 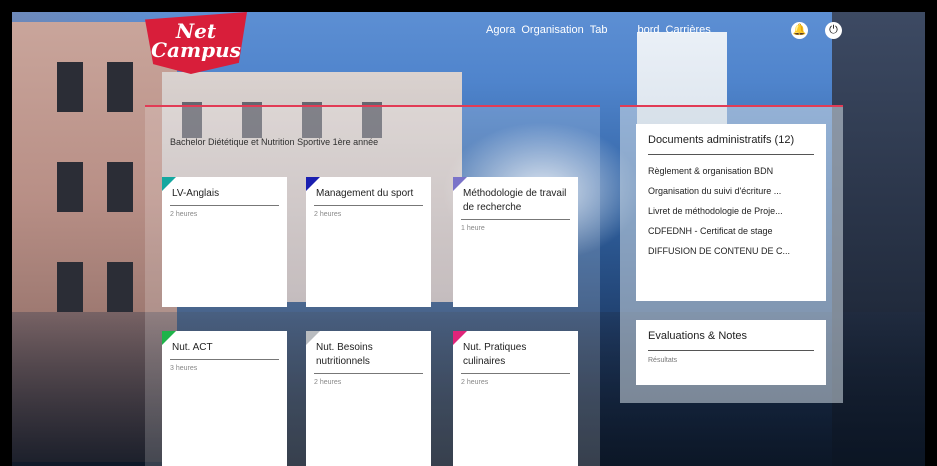 What do you see at coordinates (648, 30) in the screenshot?
I see `nav-bord: bord` at bounding box center [648, 30].